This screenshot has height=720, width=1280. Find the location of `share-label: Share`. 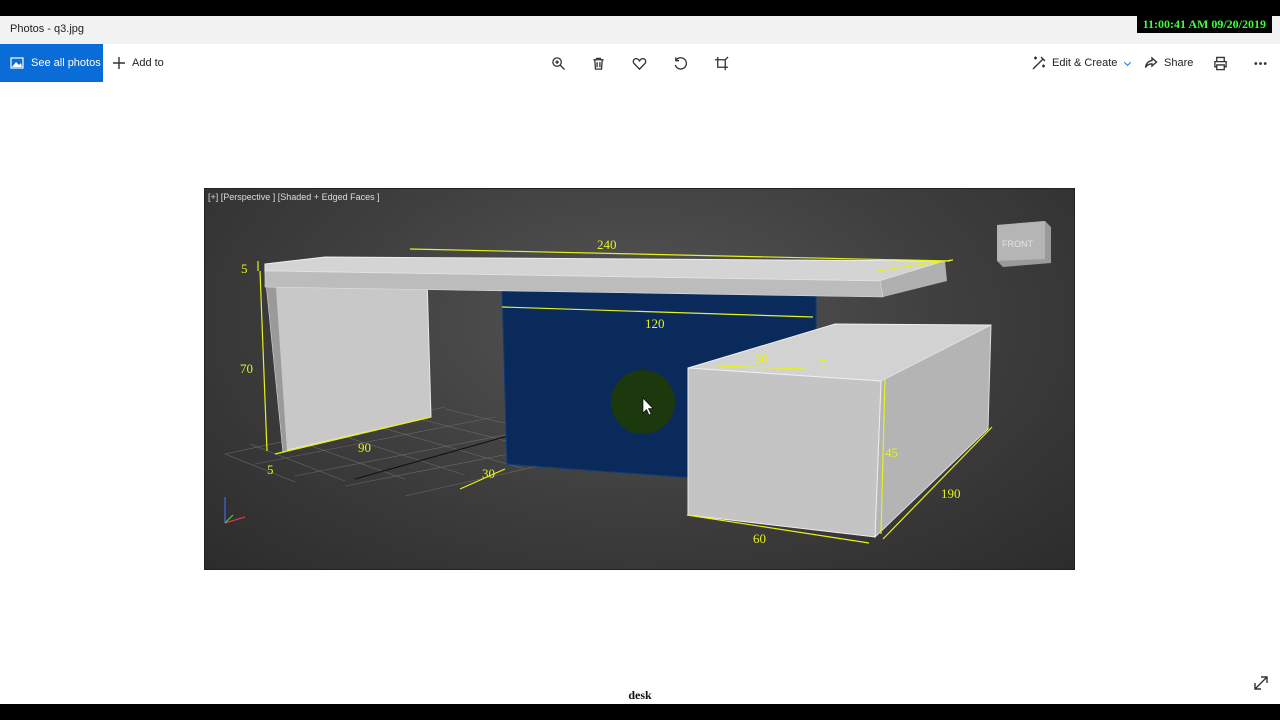

share-label: Share is located at coordinates (1179, 63).